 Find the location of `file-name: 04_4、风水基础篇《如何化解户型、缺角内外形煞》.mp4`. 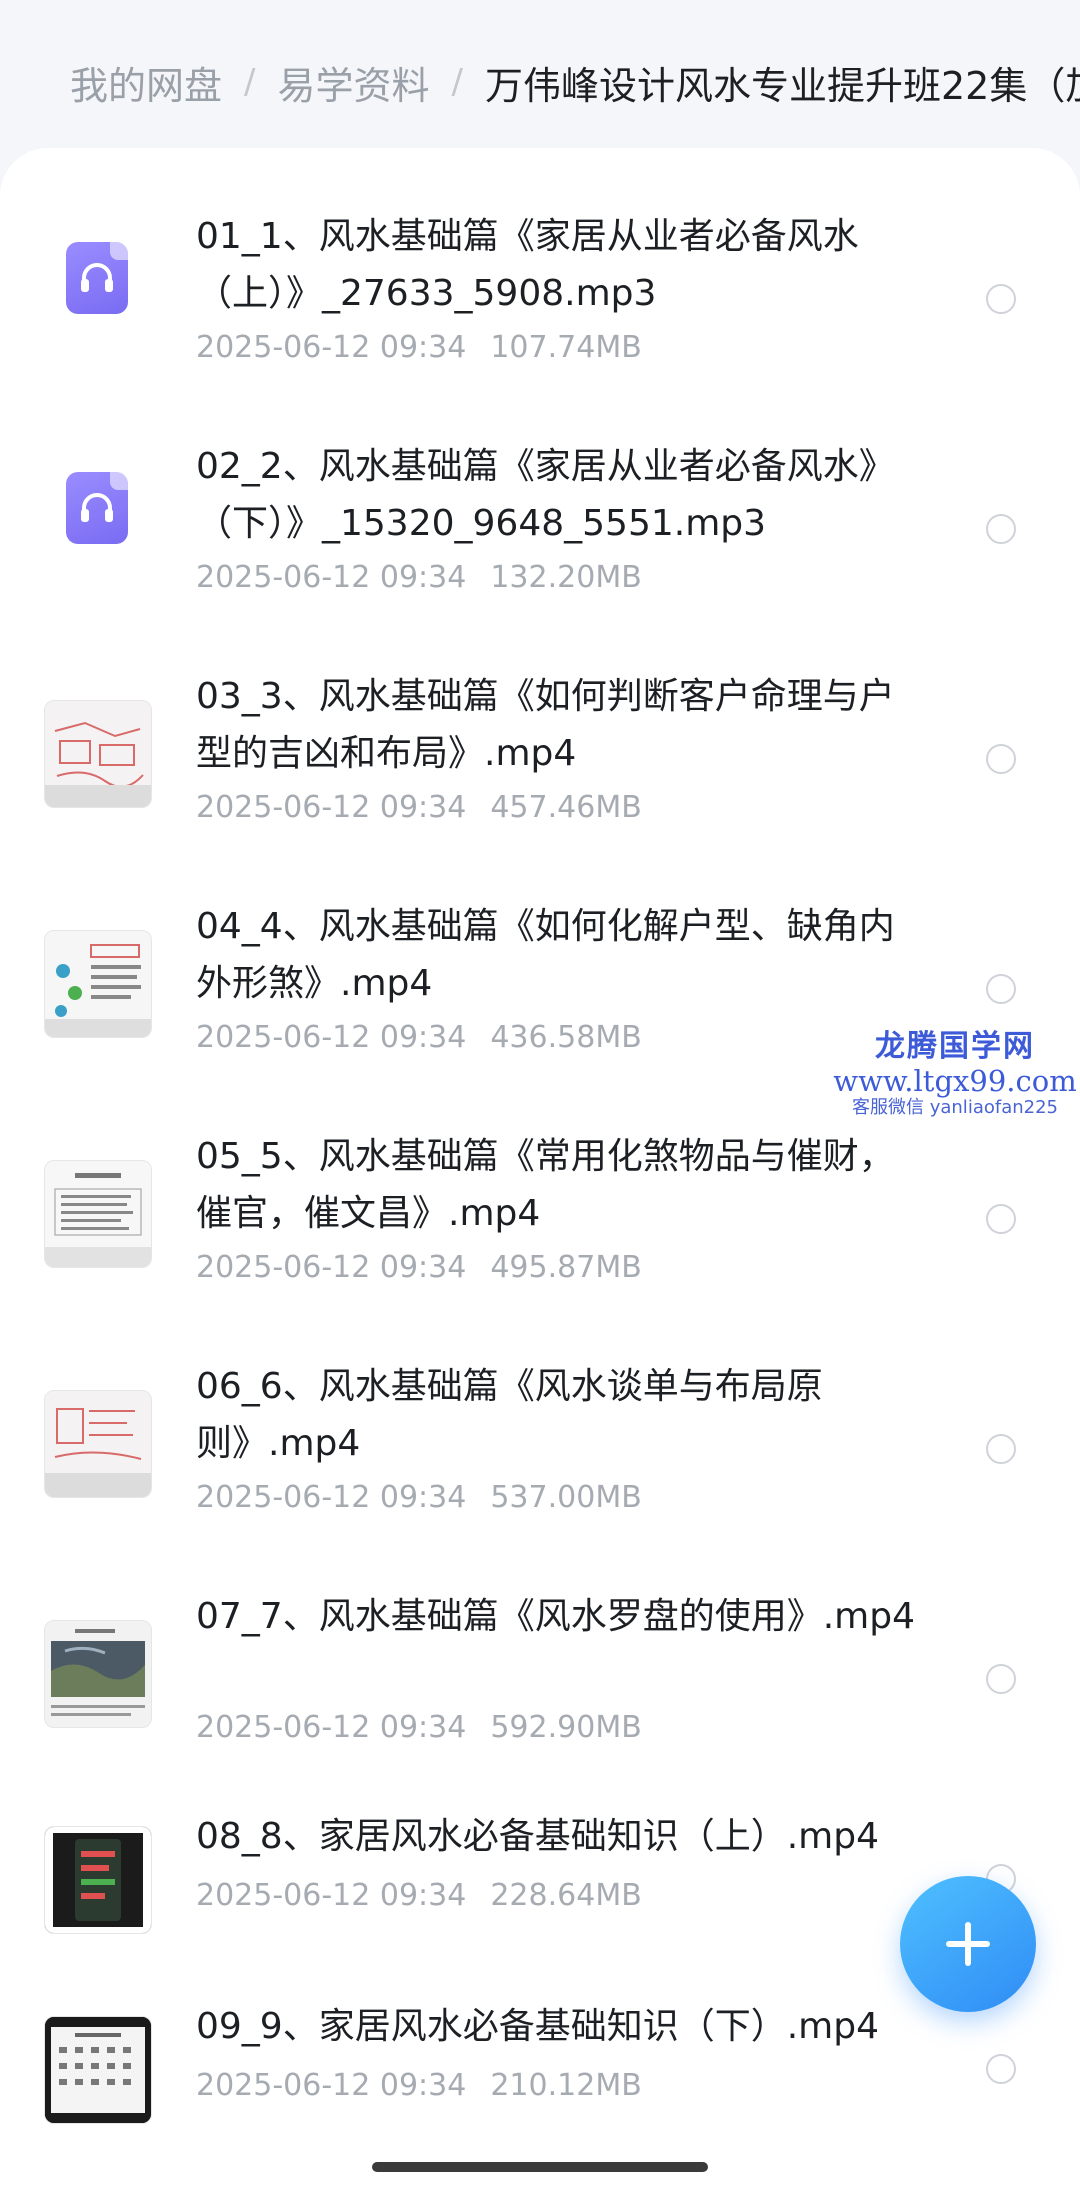

file-name: 04_4、风水基础篇《如何化解户型、缺角内外形煞》.mp4 is located at coordinates (545, 955).